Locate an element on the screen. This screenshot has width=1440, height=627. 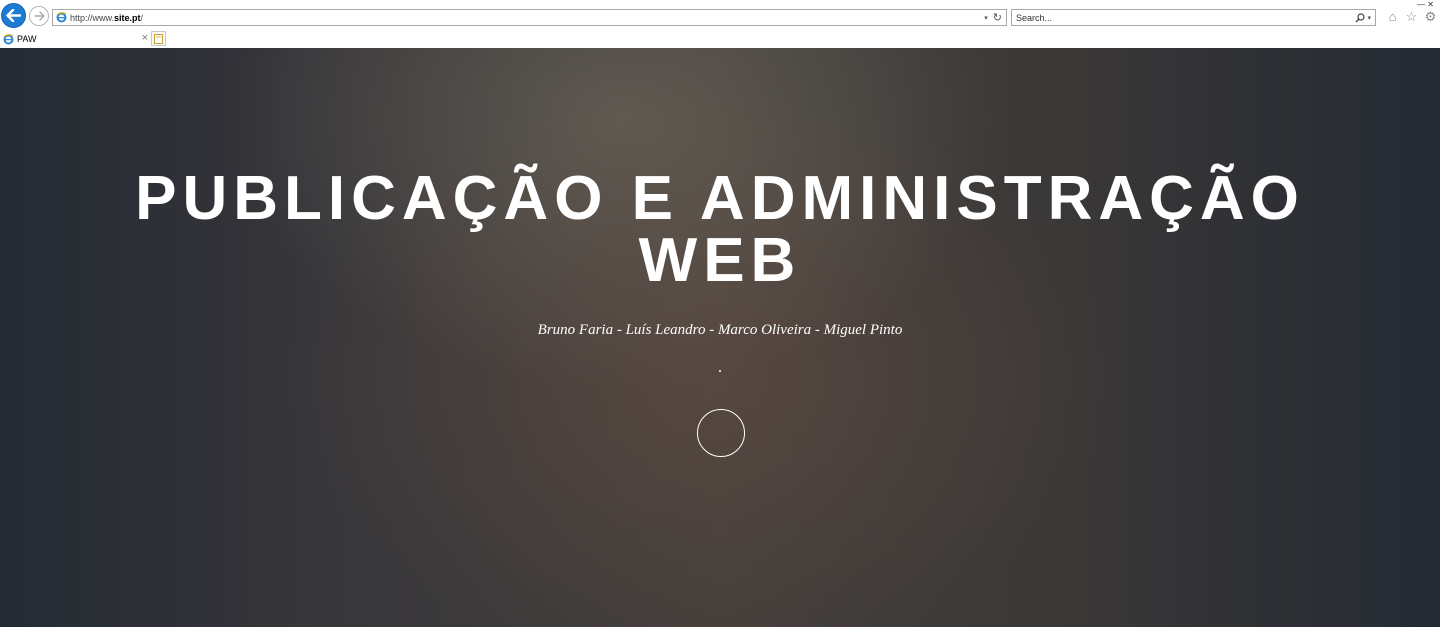
window-controls: — ✕ is located at coordinates (1425, 4).